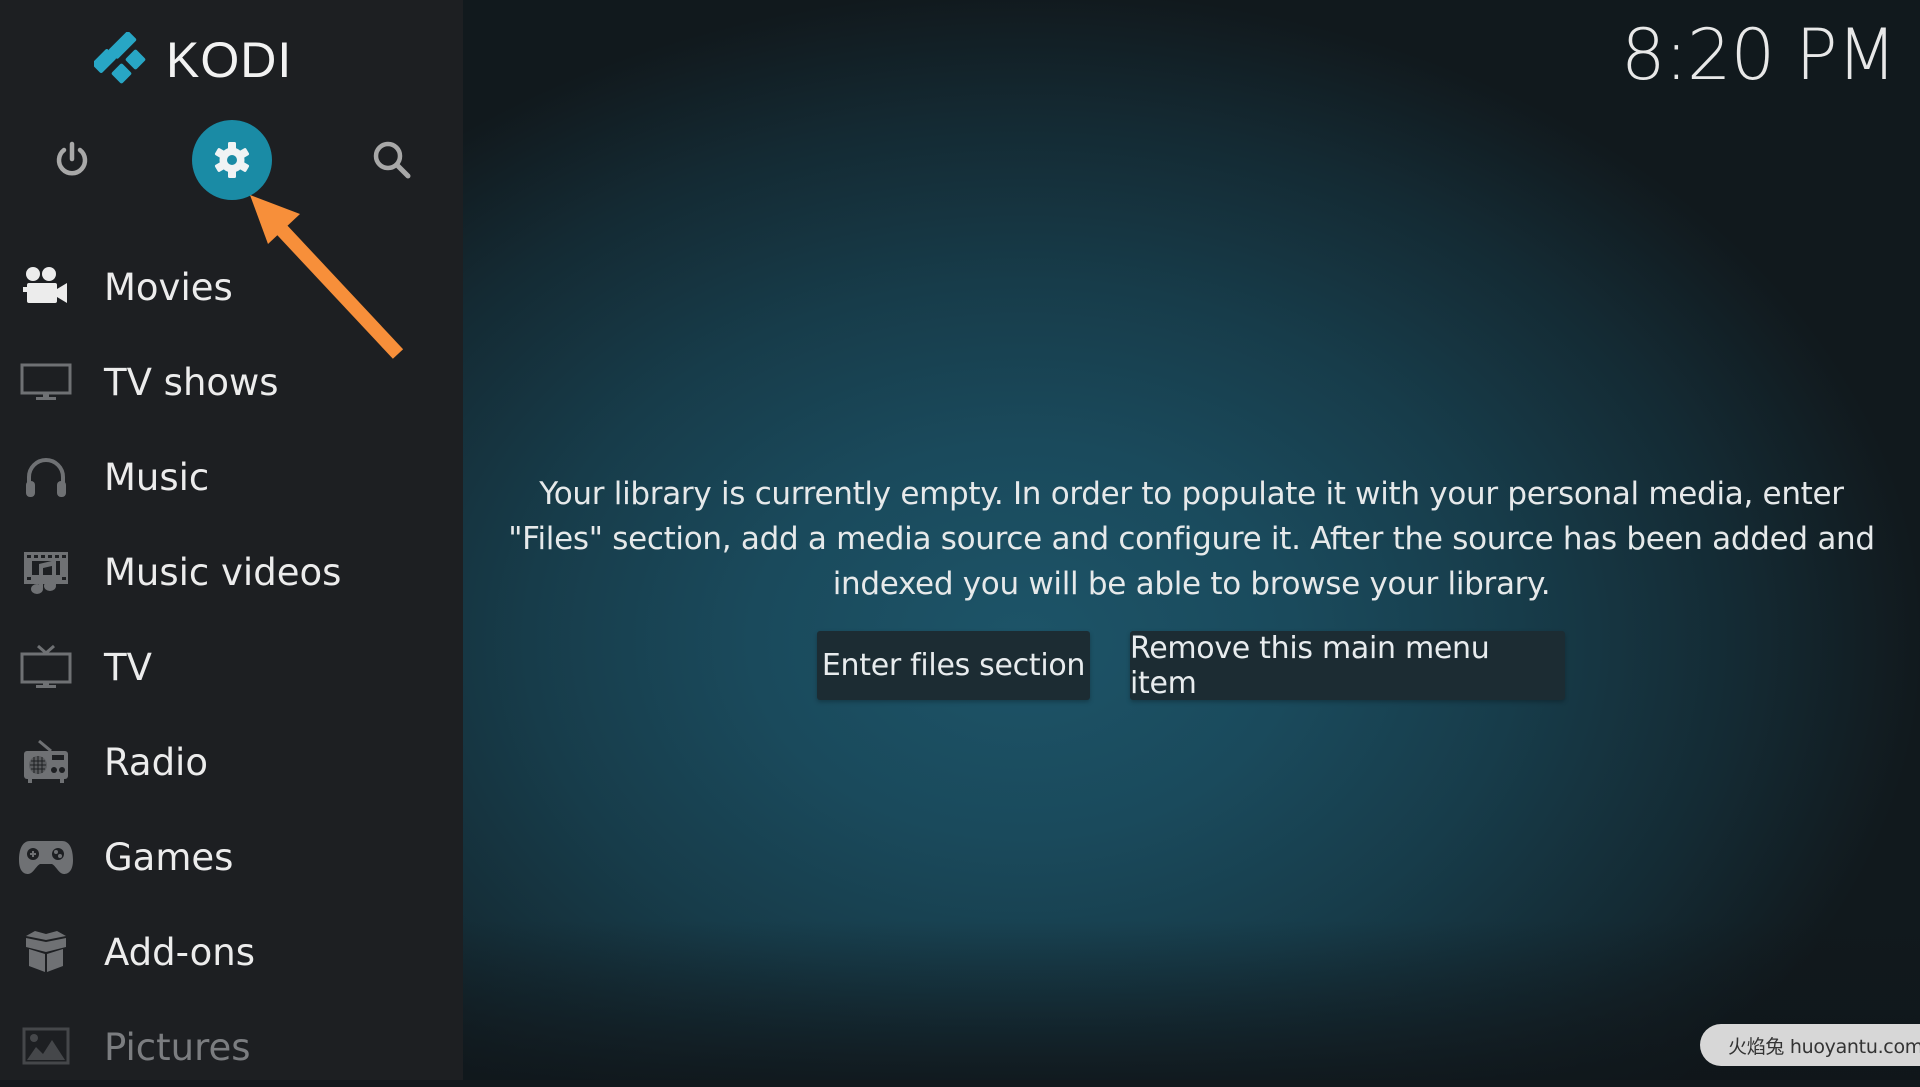  I want to click on sidebar-item-music-videos: Music videos, so click(231, 572).